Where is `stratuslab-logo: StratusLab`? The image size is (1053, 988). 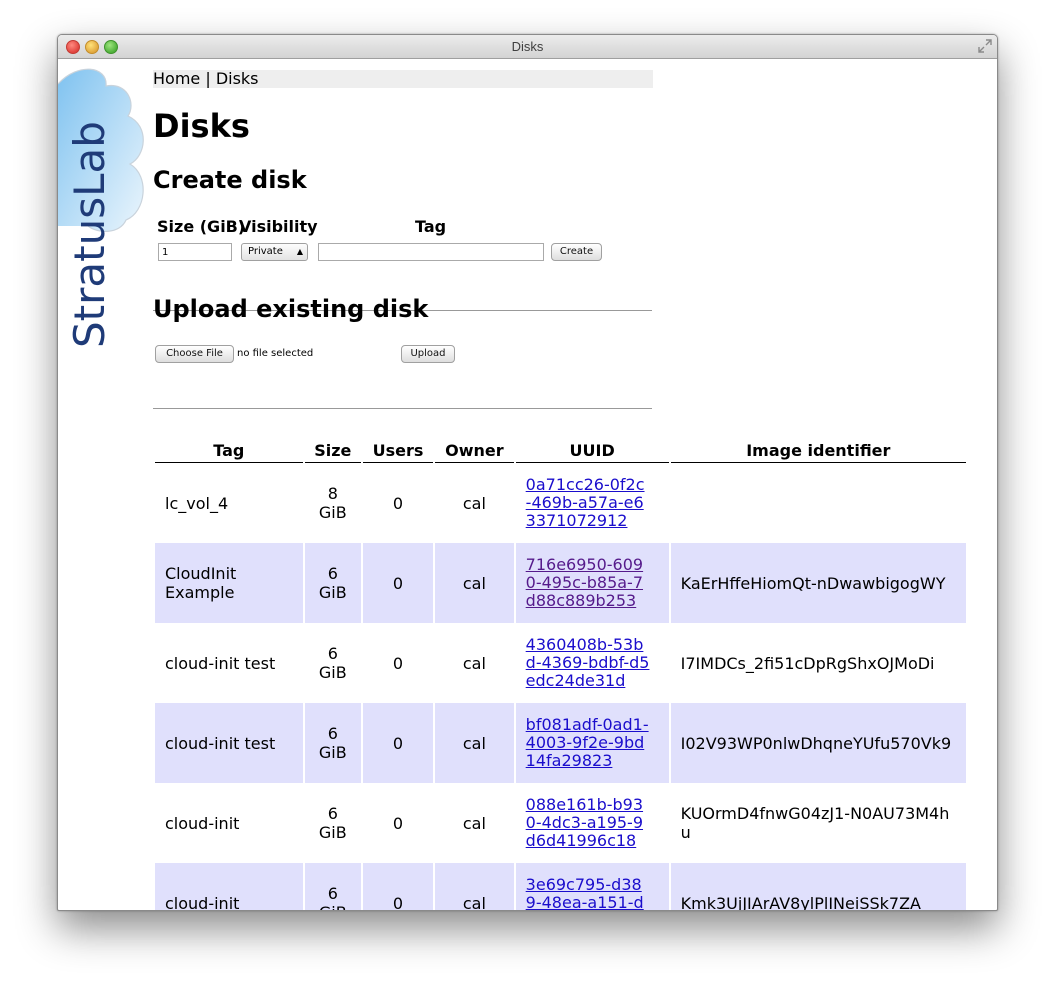
stratuslab-logo: StratusLab is located at coordinates (103, 209).